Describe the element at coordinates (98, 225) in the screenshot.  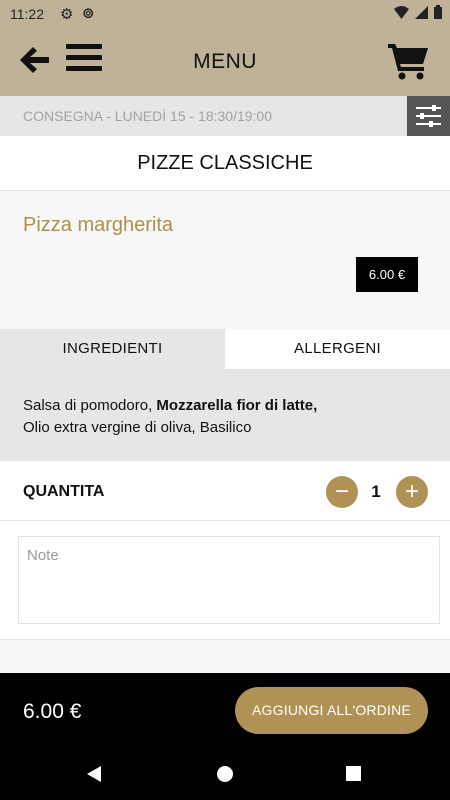
I see `product-name: Pizza margherita` at that location.